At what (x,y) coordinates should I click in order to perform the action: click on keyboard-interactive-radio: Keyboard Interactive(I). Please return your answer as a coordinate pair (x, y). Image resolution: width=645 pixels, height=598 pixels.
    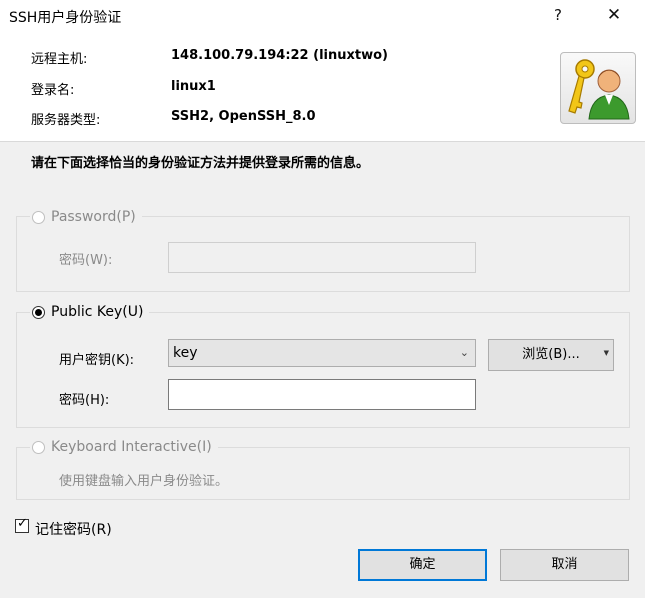
    Looking at the image, I should click on (124, 447).